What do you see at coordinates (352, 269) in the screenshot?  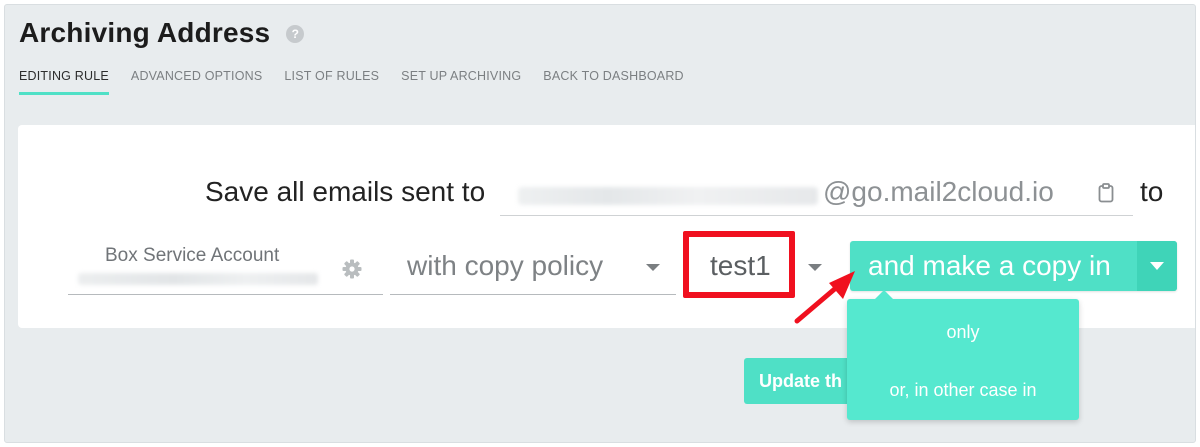 I see `gear-icon` at bounding box center [352, 269].